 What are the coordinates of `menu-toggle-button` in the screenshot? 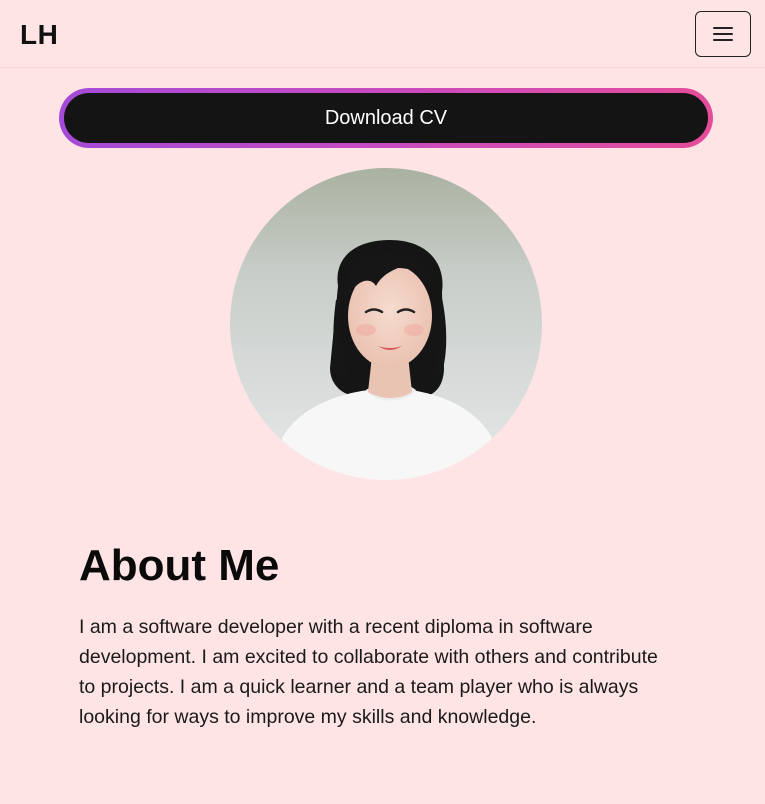 It's located at (723, 34).